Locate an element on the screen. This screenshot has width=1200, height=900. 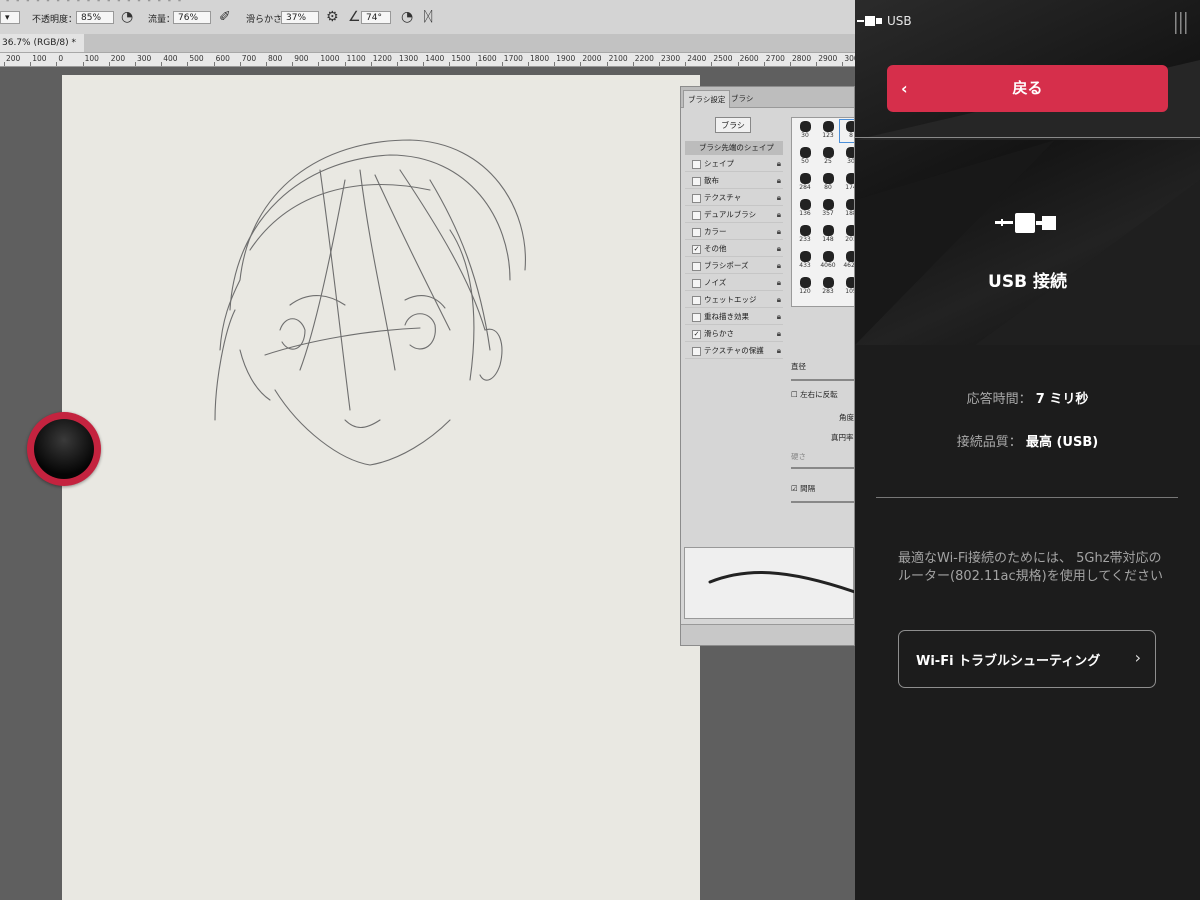
smoothing-settings-gear-icon: ⚙ is located at coordinates (332, 17).